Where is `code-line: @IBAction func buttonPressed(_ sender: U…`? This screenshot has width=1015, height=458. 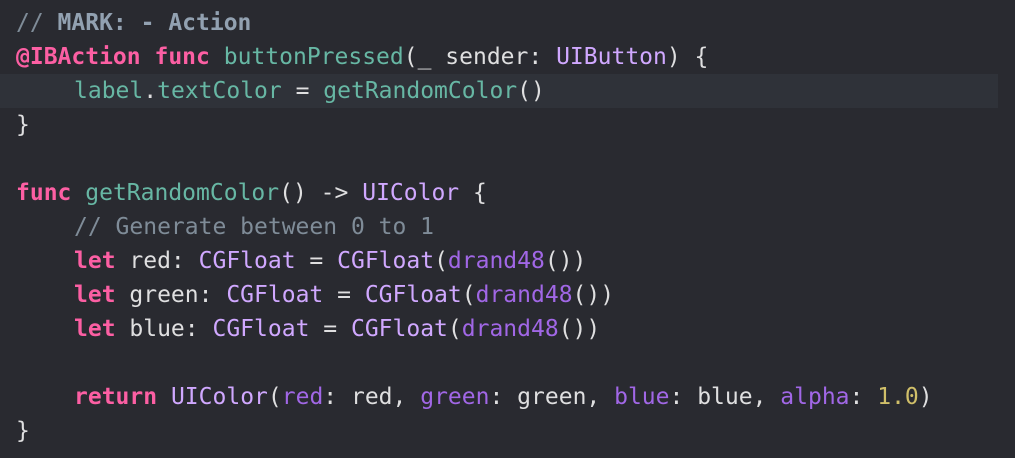
code-line: @IBAction func buttonPressed(_ sender: U… is located at coordinates (507, 57).